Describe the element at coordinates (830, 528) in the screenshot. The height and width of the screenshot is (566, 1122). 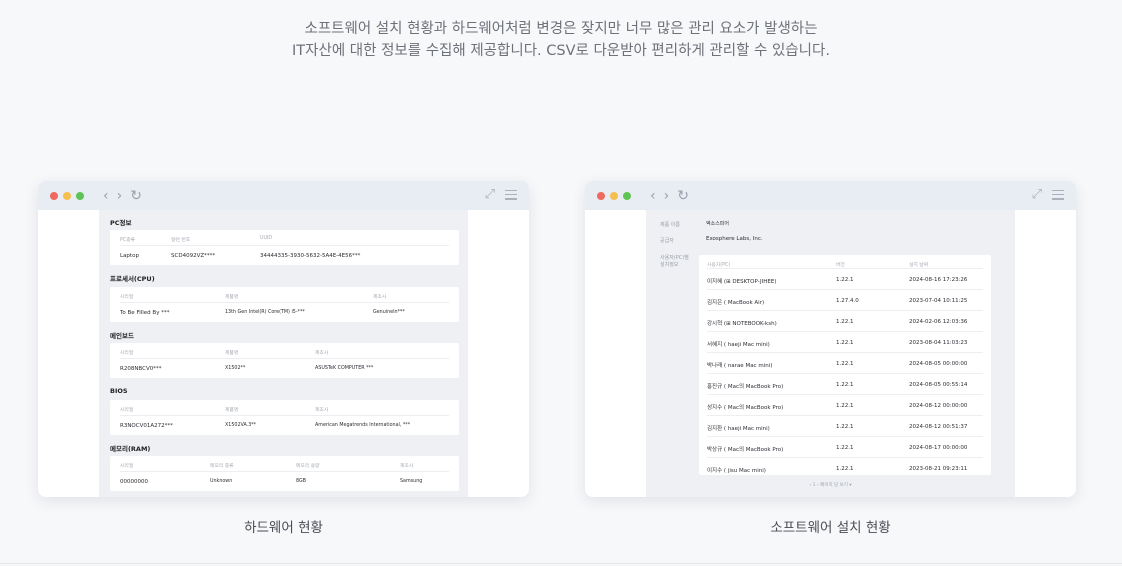
I see `software-caption: 소프트웨어 설치 현황` at that location.